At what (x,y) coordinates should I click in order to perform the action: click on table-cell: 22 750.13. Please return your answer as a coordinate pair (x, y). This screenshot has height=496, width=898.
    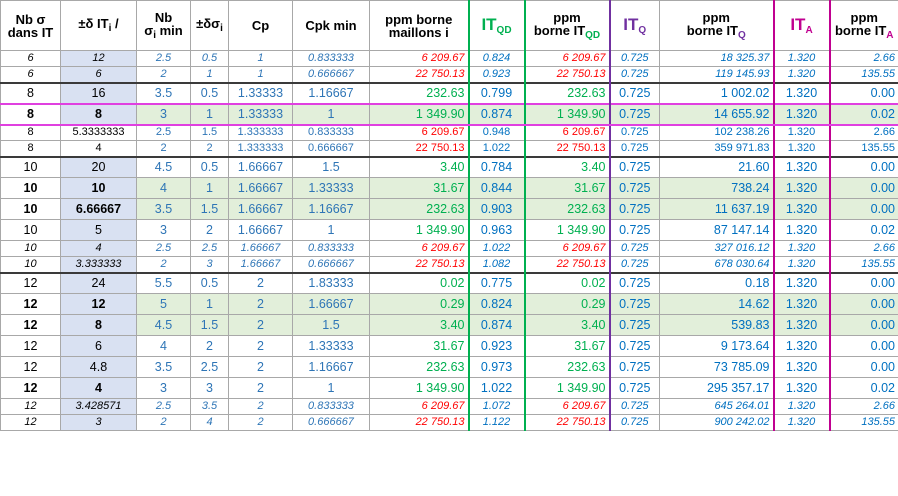
    Looking at the image, I should click on (419, 148).